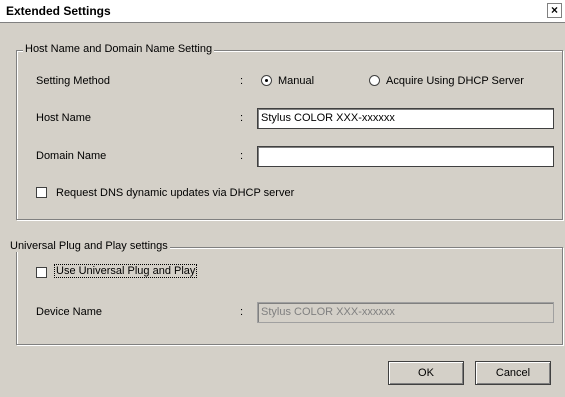  Describe the element at coordinates (73, 81) in the screenshot. I see `setting-method-label: Setting Method` at that location.